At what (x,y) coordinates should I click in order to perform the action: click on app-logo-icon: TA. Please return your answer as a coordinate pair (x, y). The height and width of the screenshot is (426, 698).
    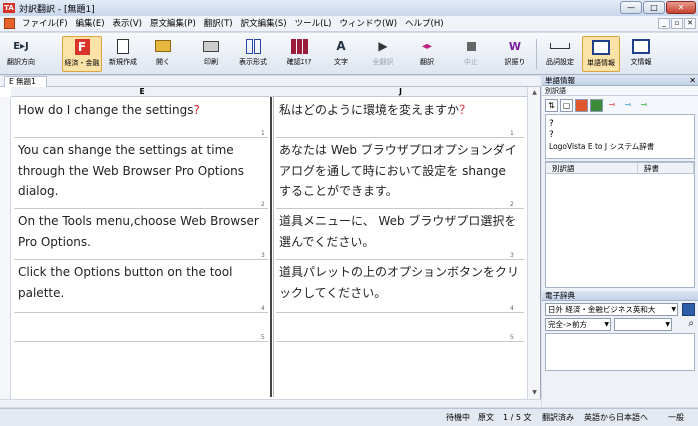
    Looking at the image, I should click on (9, 8).